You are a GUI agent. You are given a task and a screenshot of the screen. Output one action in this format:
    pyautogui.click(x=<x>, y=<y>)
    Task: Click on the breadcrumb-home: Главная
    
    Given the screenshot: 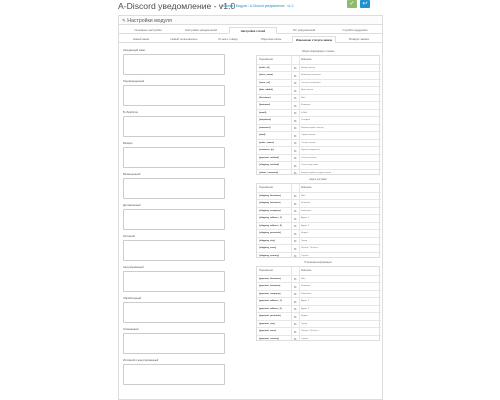 What is the action you would take?
    pyautogui.click(x=227, y=6)
    